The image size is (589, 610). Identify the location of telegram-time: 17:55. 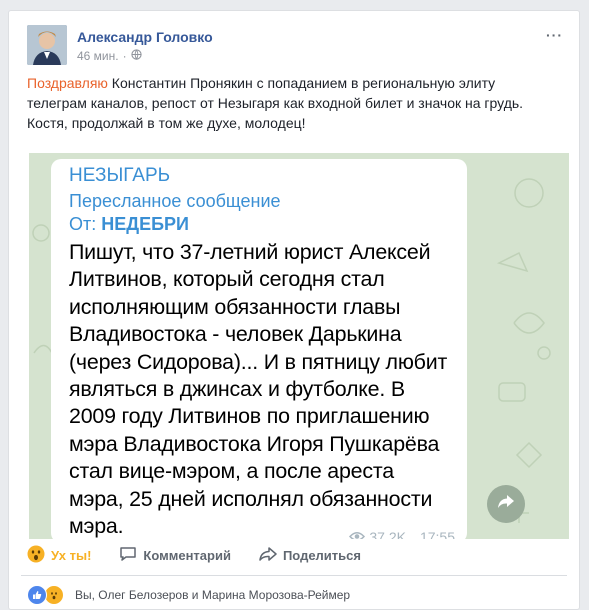
(437, 534).